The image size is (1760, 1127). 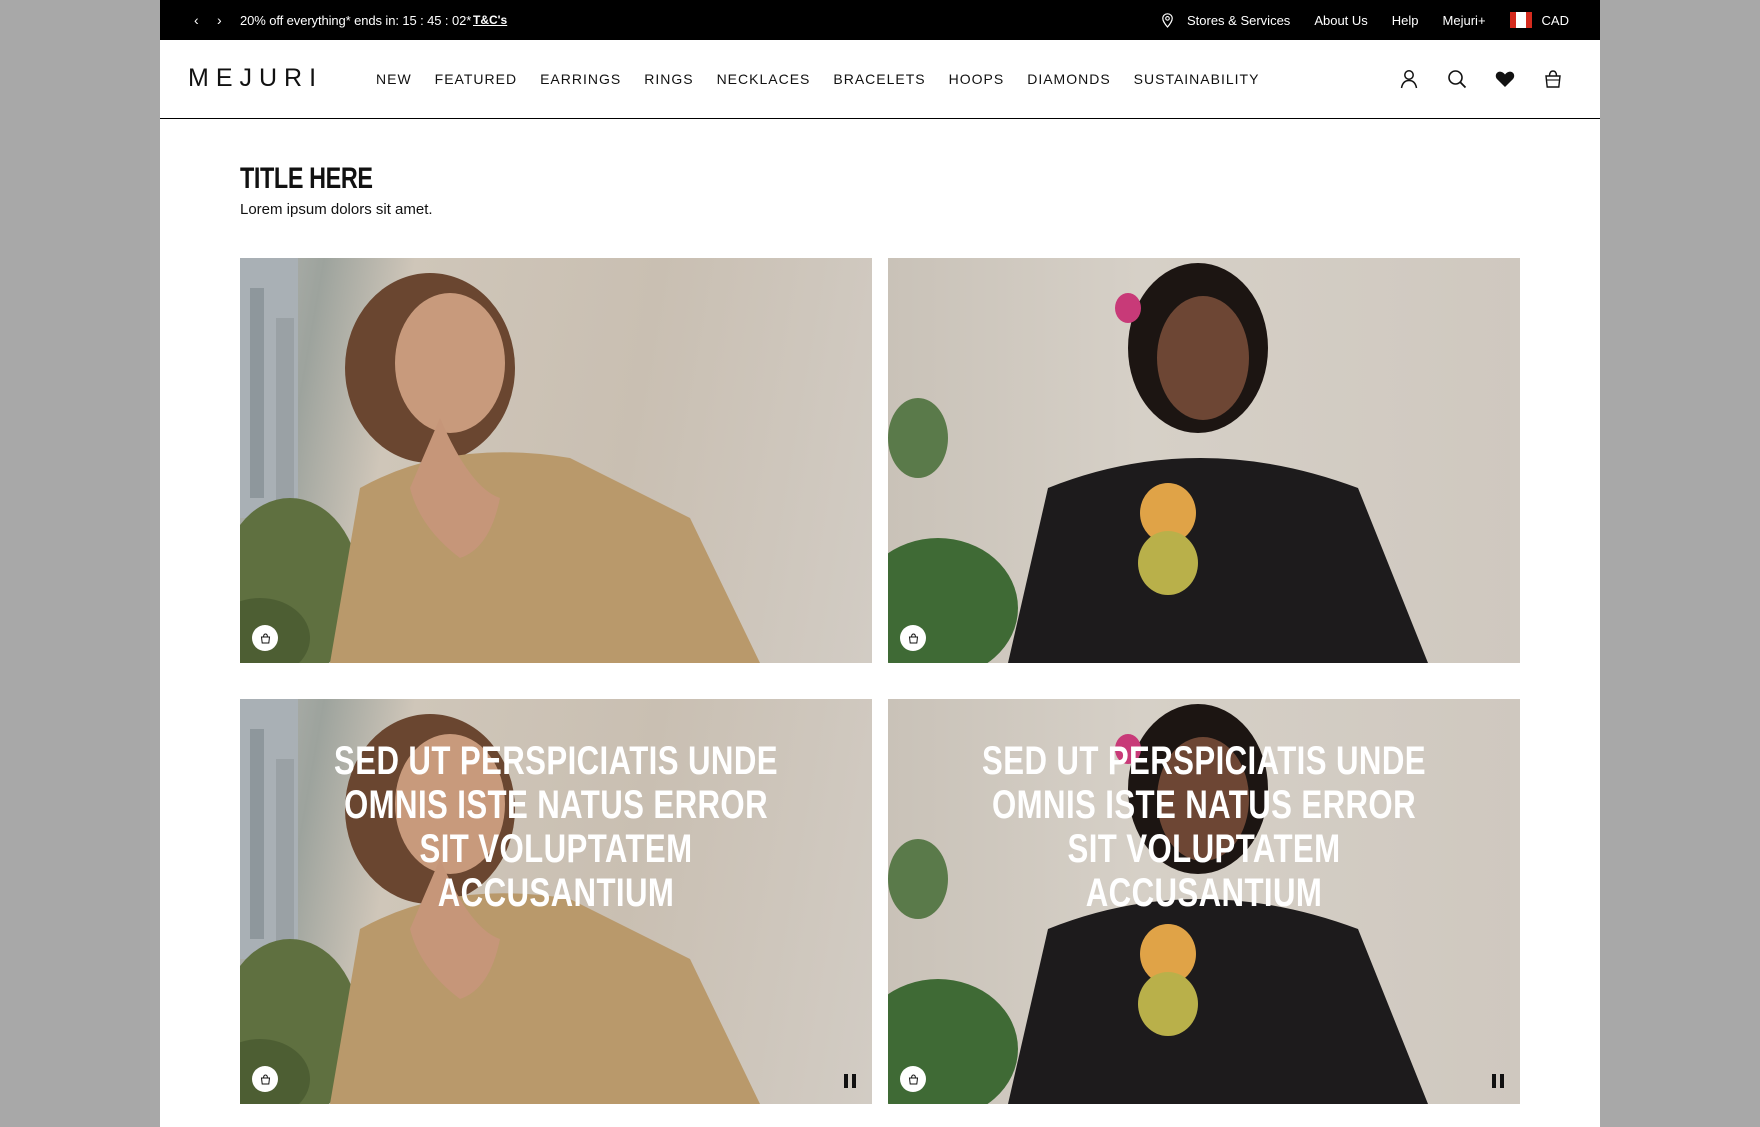 I want to click on terms-link: T&C's, so click(x=490, y=20).